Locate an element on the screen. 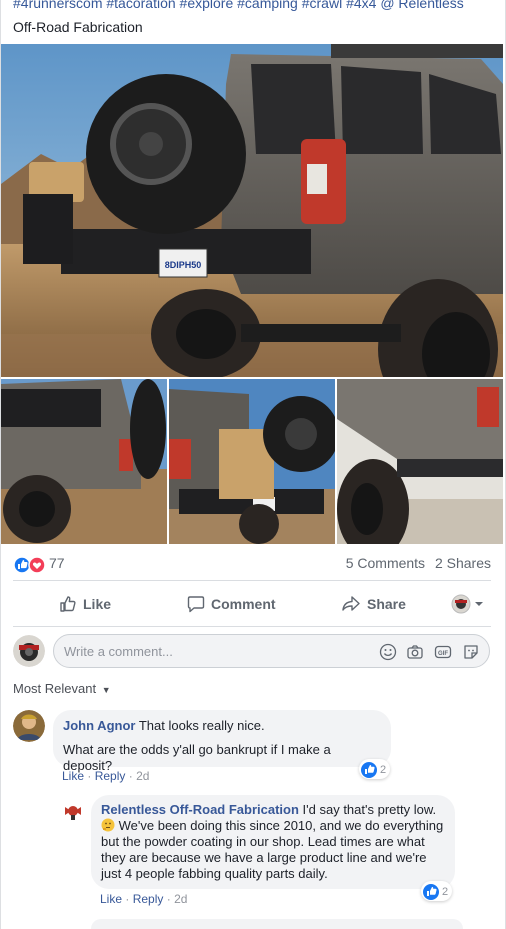 This screenshot has height=929, width=506. share-button: Share is located at coordinates (373, 604).